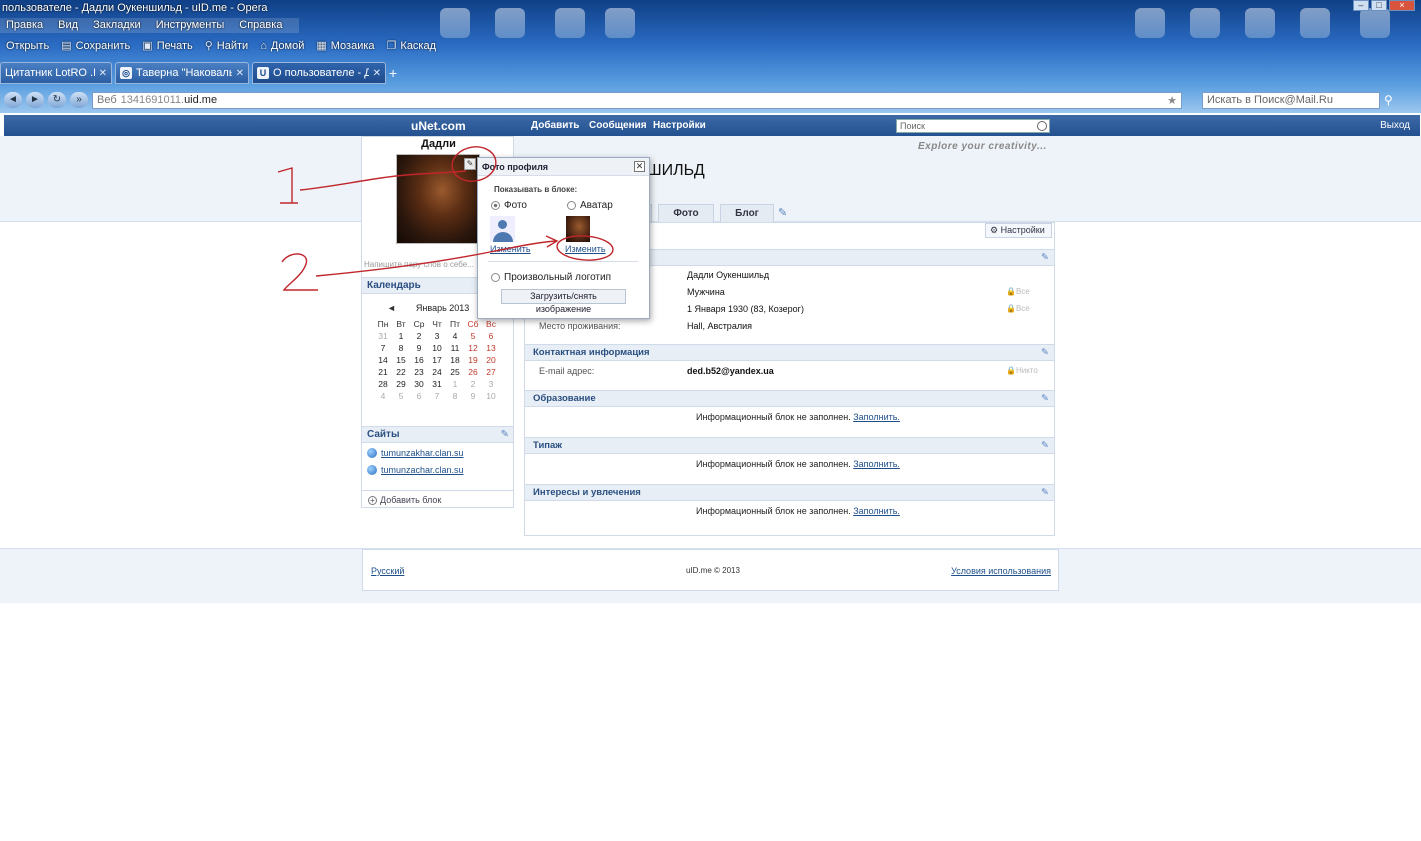 The height and width of the screenshot is (841, 1421). I want to click on back-icon: ◄, so click(13, 100).